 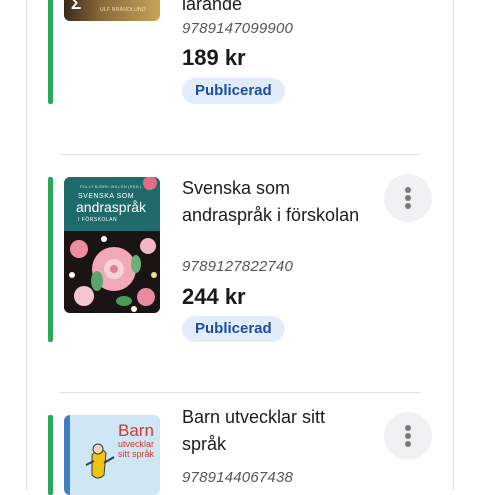 I want to click on book-isbn: 9789127822740, so click(x=238, y=266).